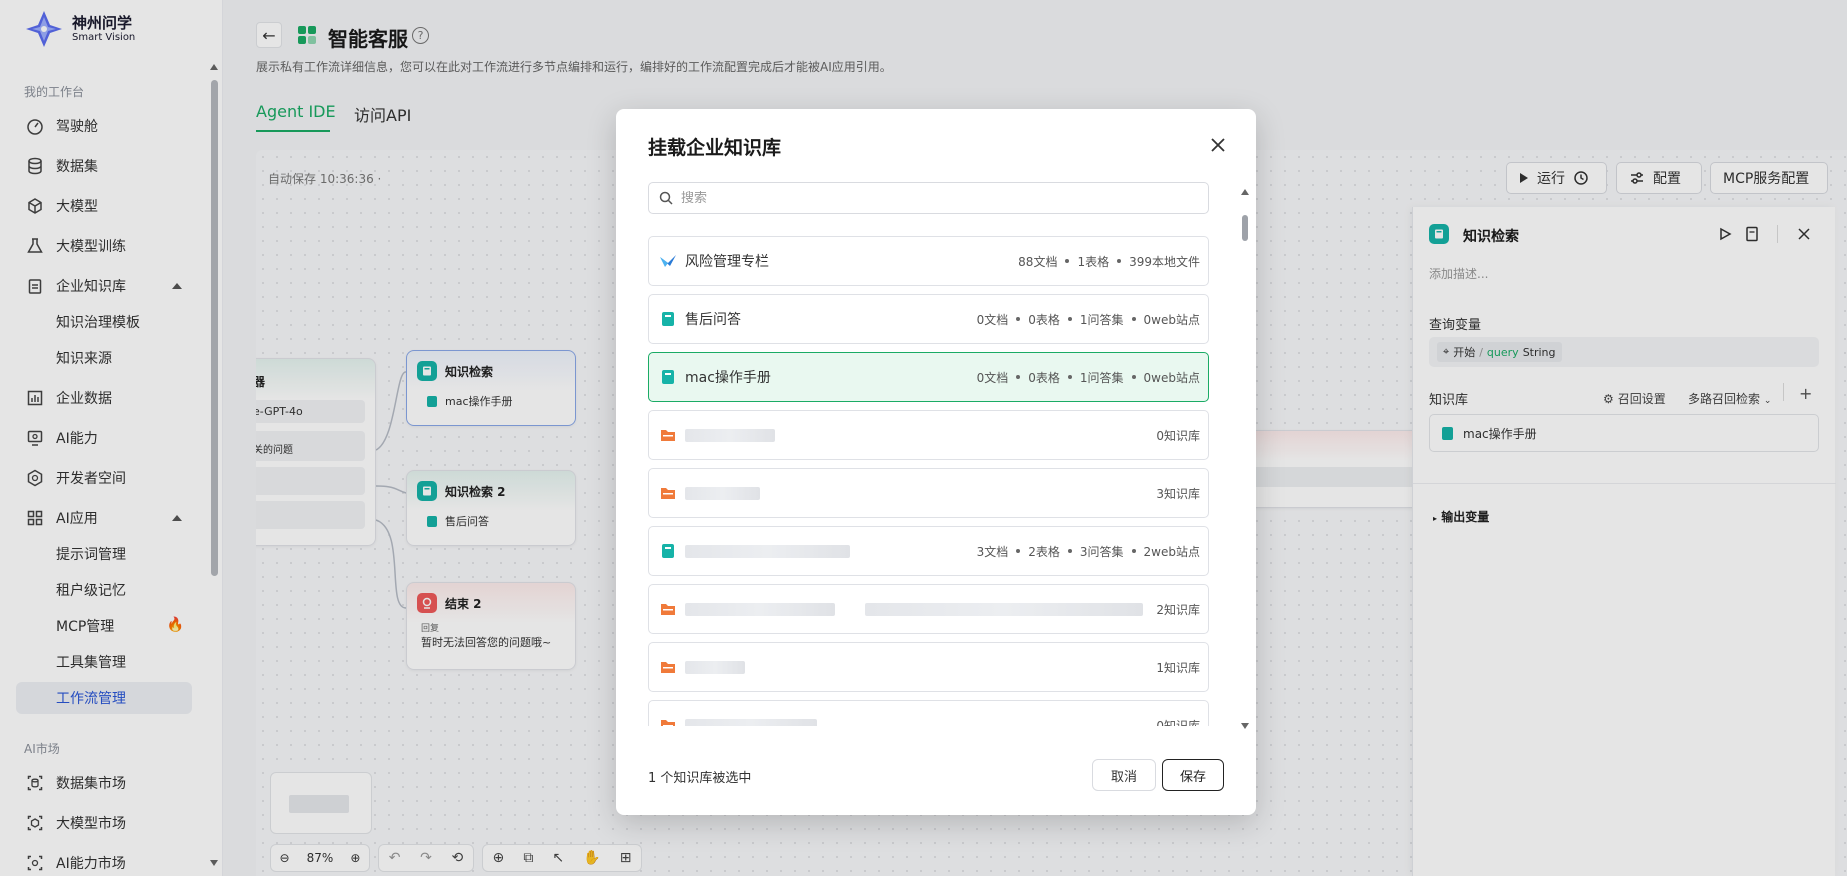  What do you see at coordinates (928, 377) in the screenshot?
I see `kb-list-item-selected: mac操作手册 0文档 0表格 1问答集 0web站点` at bounding box center [928, 377].